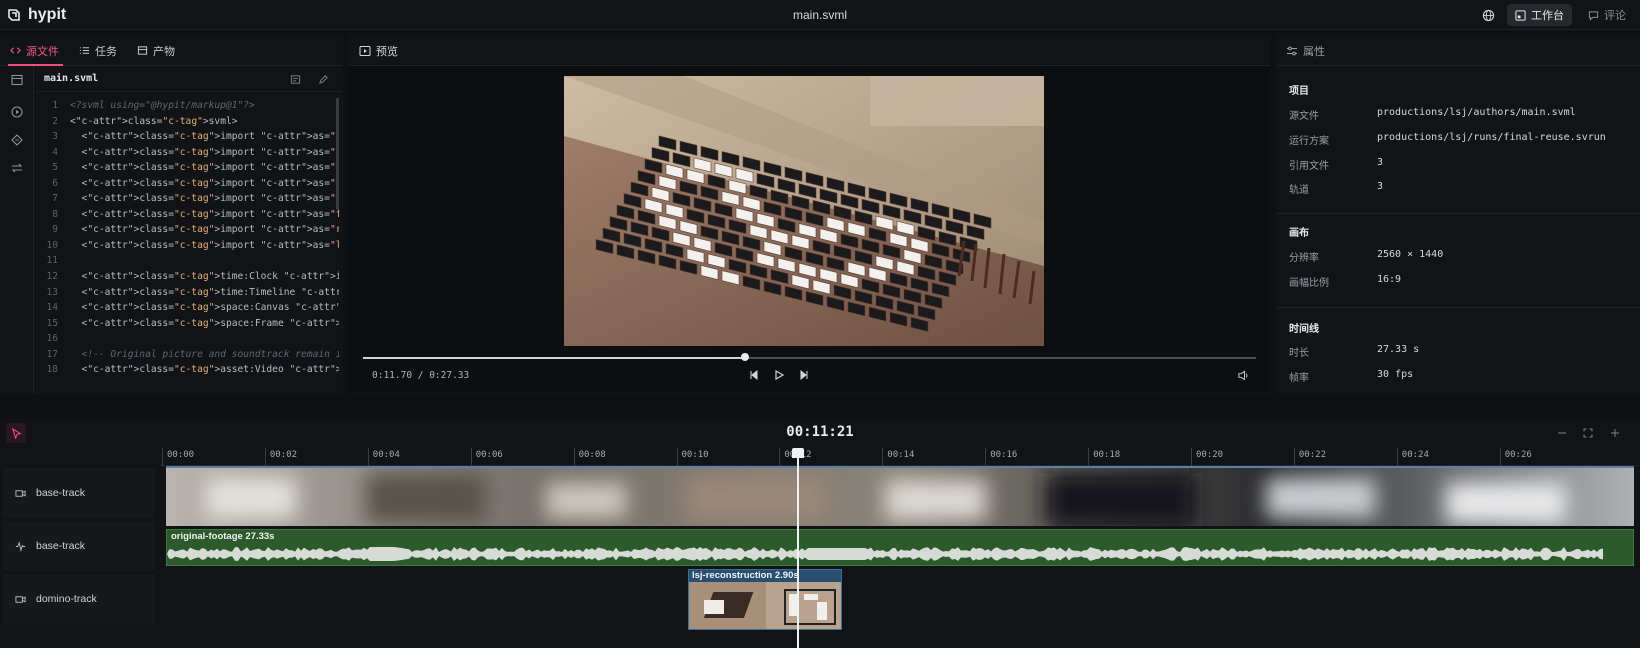 This screenshot has width=1640, height=648. What do you see at coordinates (900, 547) in the screenshot?
I see `audio-clip-original-footage: original-footage 27.33s` at bounding box center [900, 547].